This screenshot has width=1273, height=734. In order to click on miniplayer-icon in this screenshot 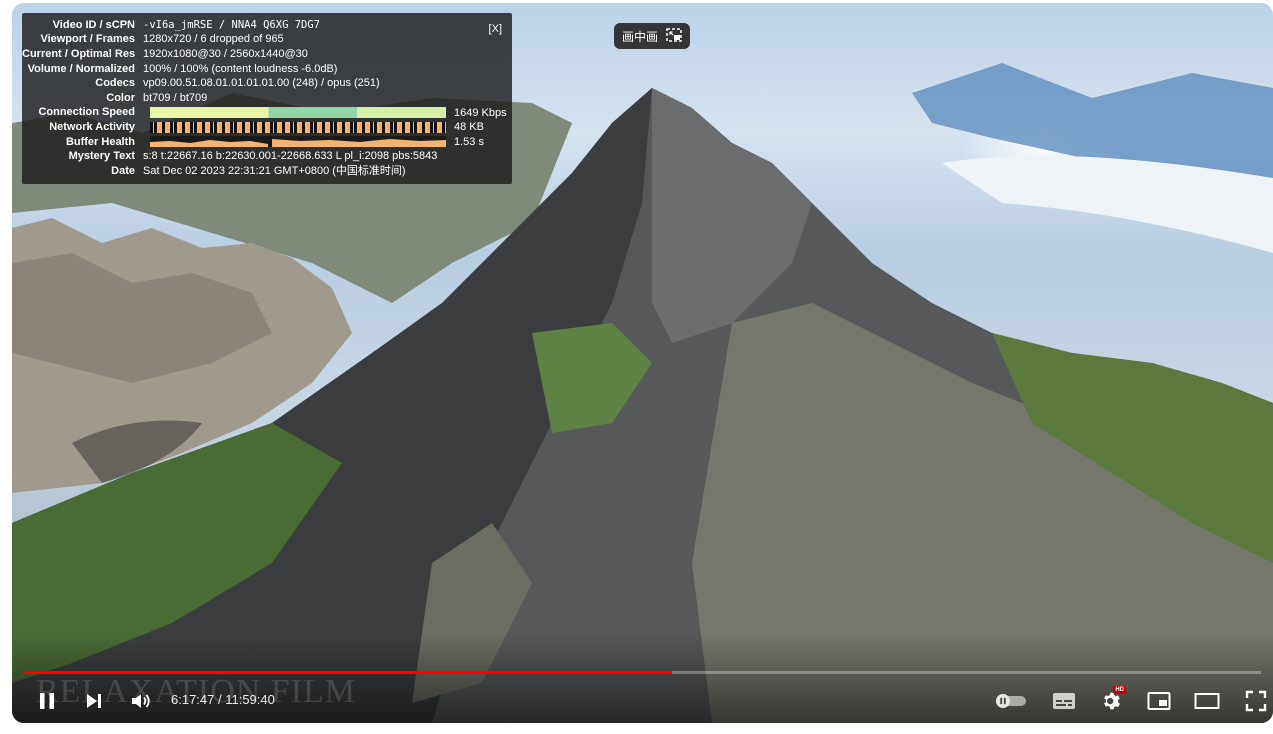, I will do `click(1159, 701)`.